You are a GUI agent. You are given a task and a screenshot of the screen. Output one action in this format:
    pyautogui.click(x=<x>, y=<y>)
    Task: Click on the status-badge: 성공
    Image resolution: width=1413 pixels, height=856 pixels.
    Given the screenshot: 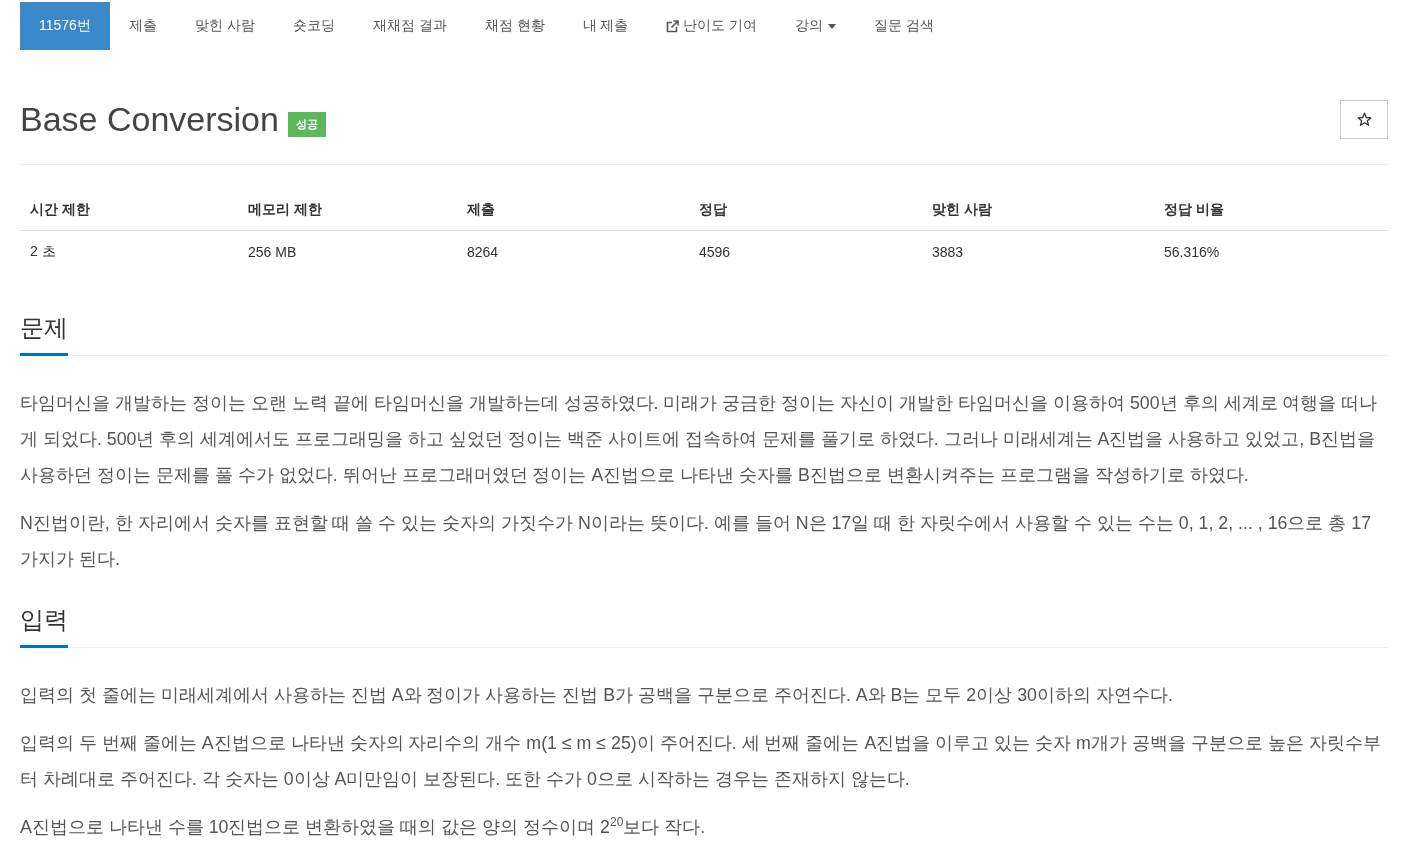 What is the action you would take?
    pyautogui.click(x=306, y=124)
    